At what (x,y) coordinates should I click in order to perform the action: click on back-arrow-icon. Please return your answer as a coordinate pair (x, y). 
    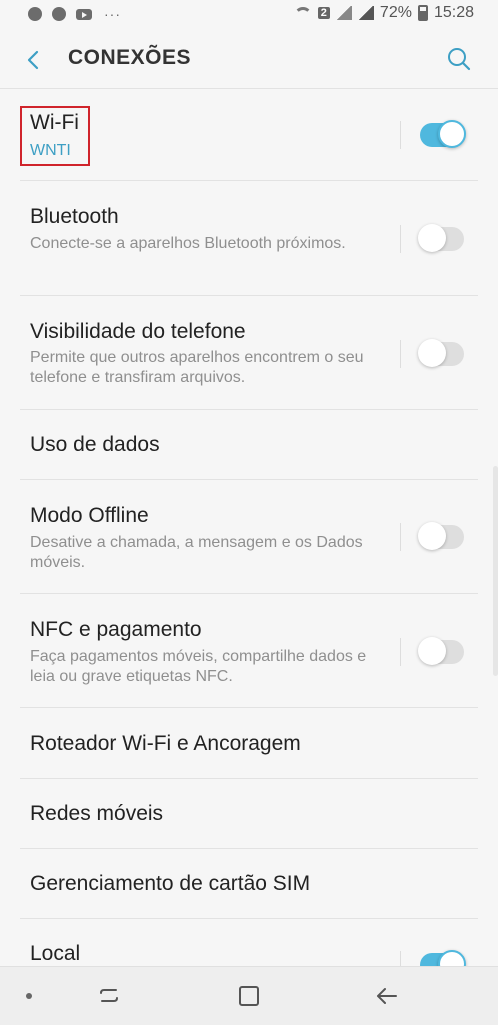
    Looking at the image, I should click on (387, 996).